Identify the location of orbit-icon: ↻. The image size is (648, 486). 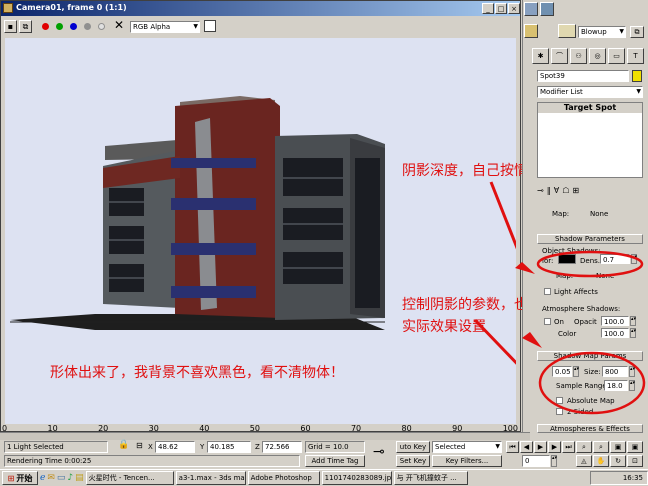
(618, 460).